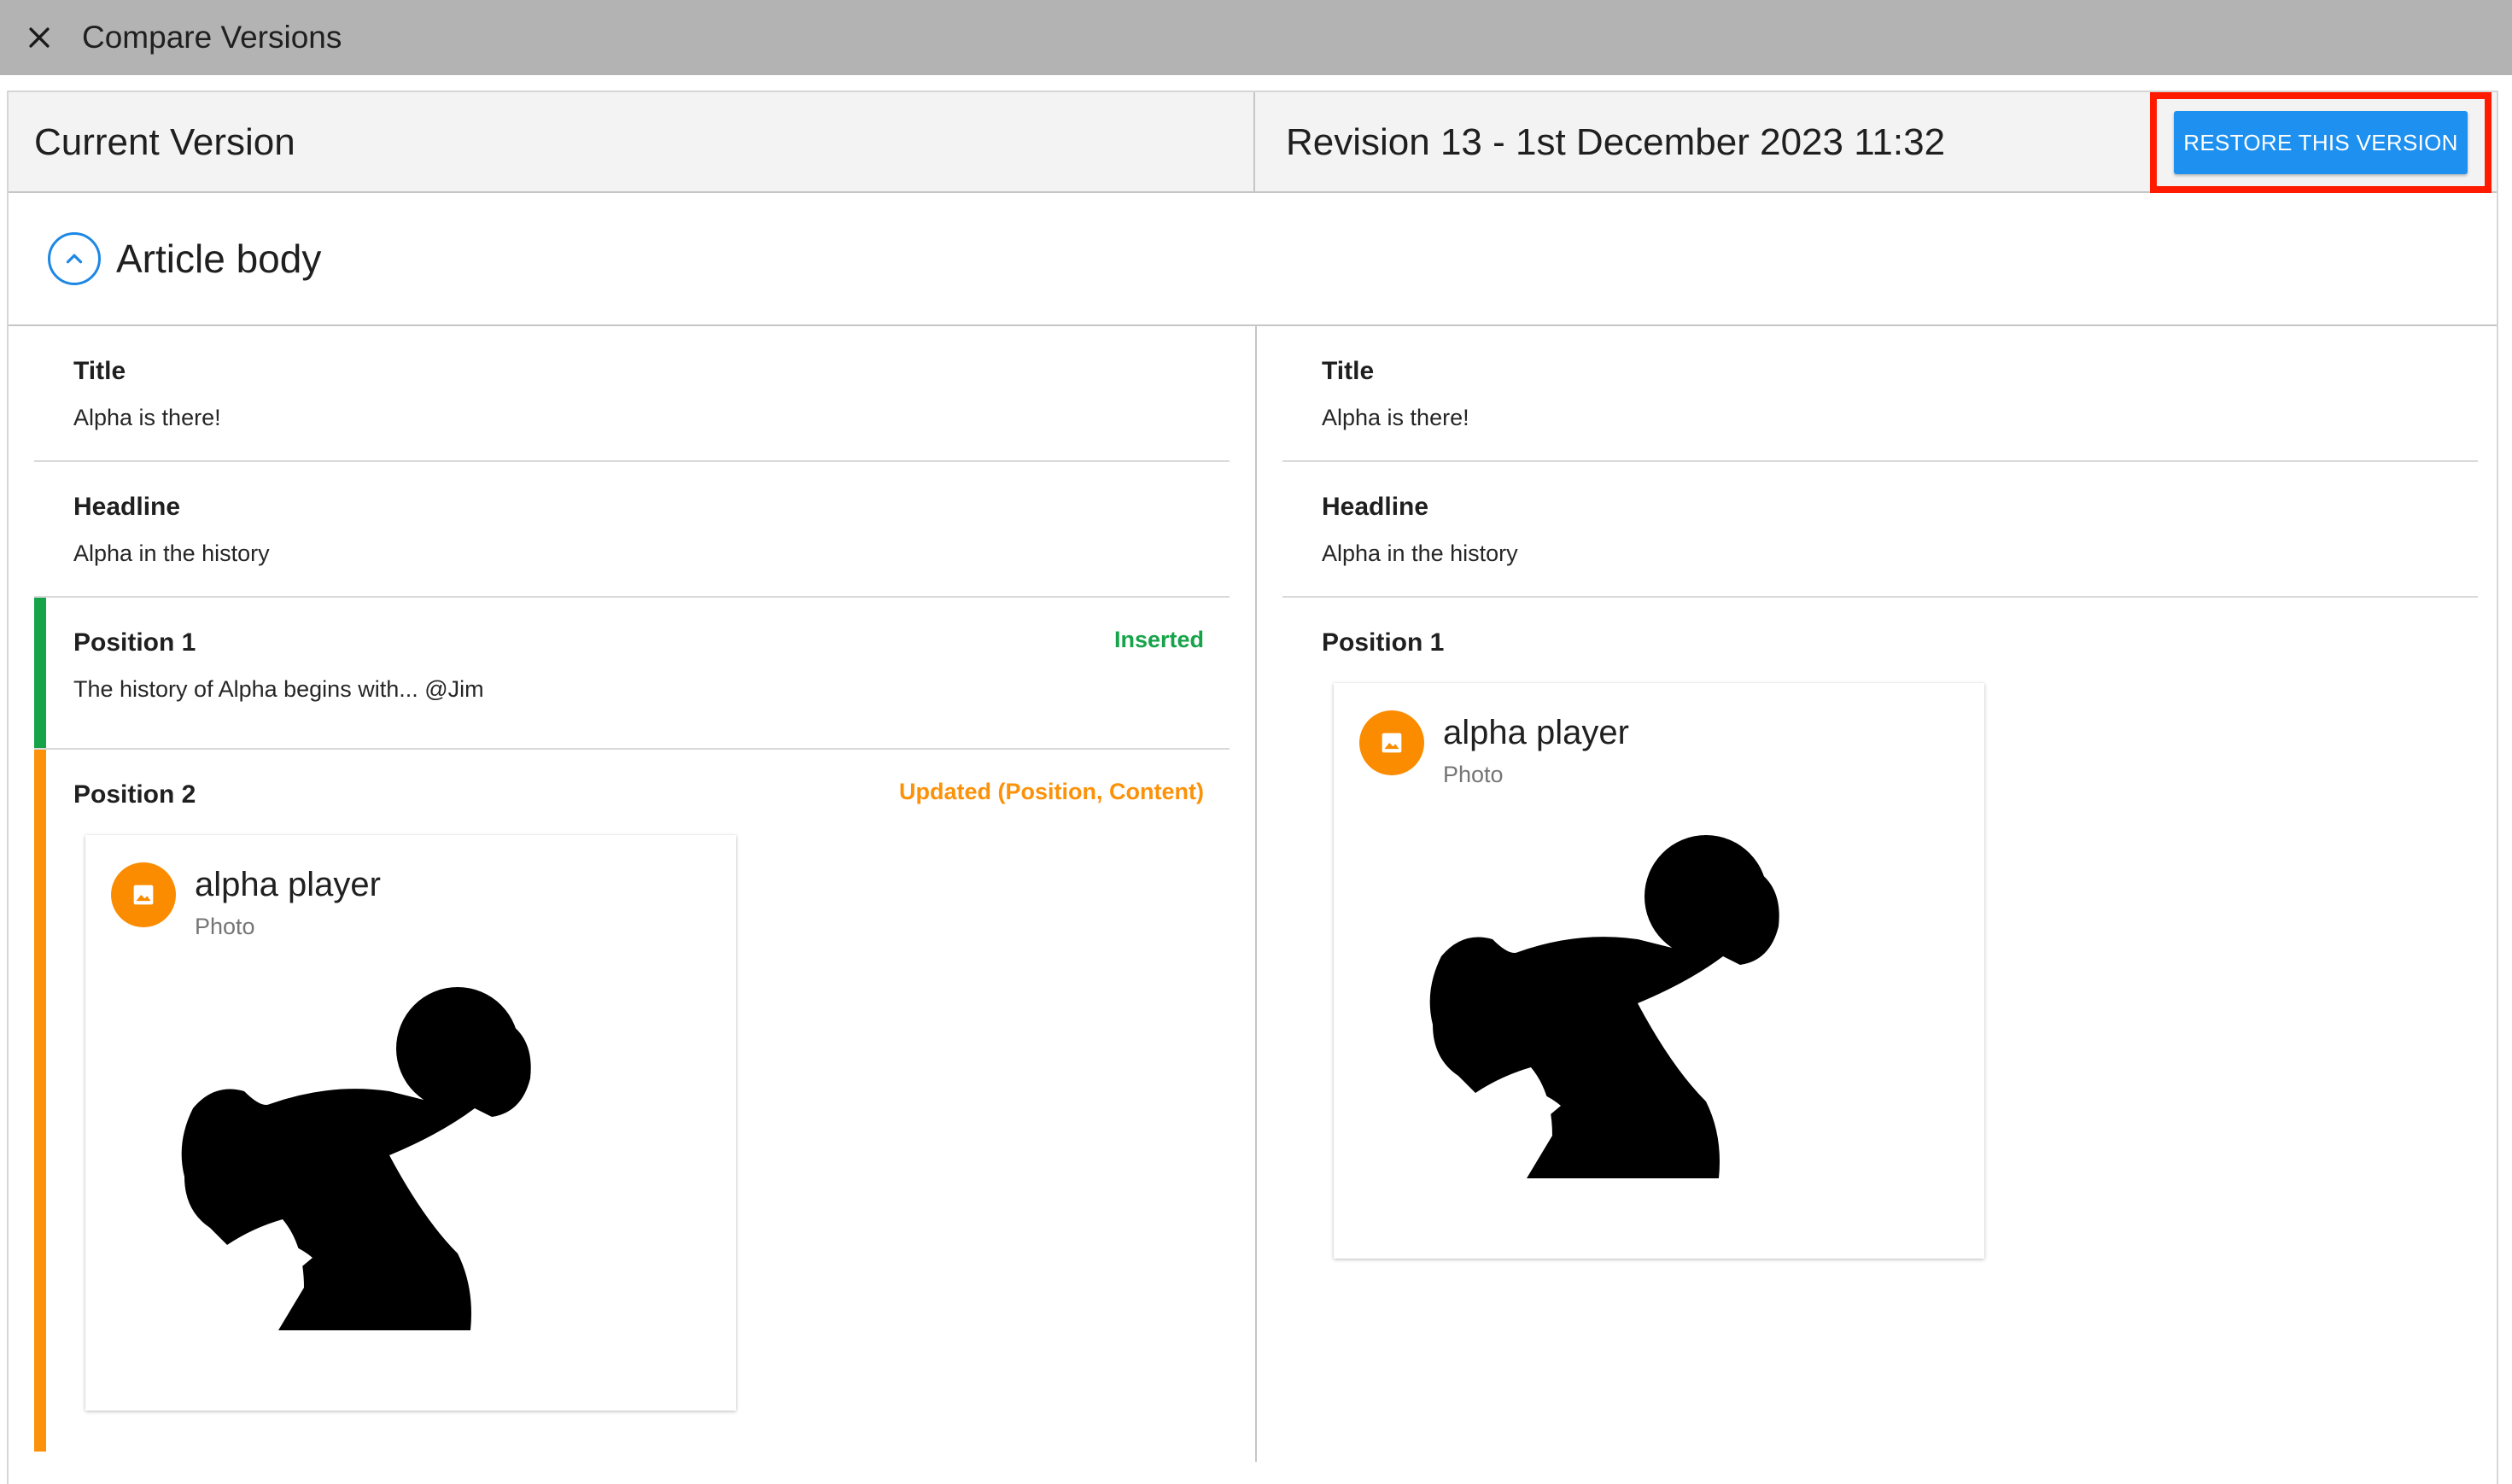 This screenshot has height=1484, width=2512. Describe the element at coordinates (1253, 259) in the screenshot. I see `article-body-section-header: Article body` at that location.